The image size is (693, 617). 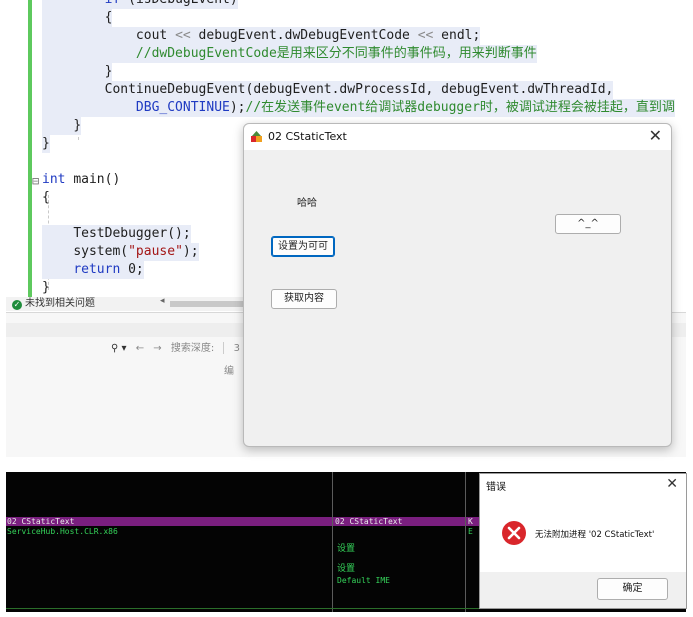 I want to click on error-dialog: 错误 ✕ 无法附加进程 '02 CStaticText' 确定, so click(x=583, y=541).